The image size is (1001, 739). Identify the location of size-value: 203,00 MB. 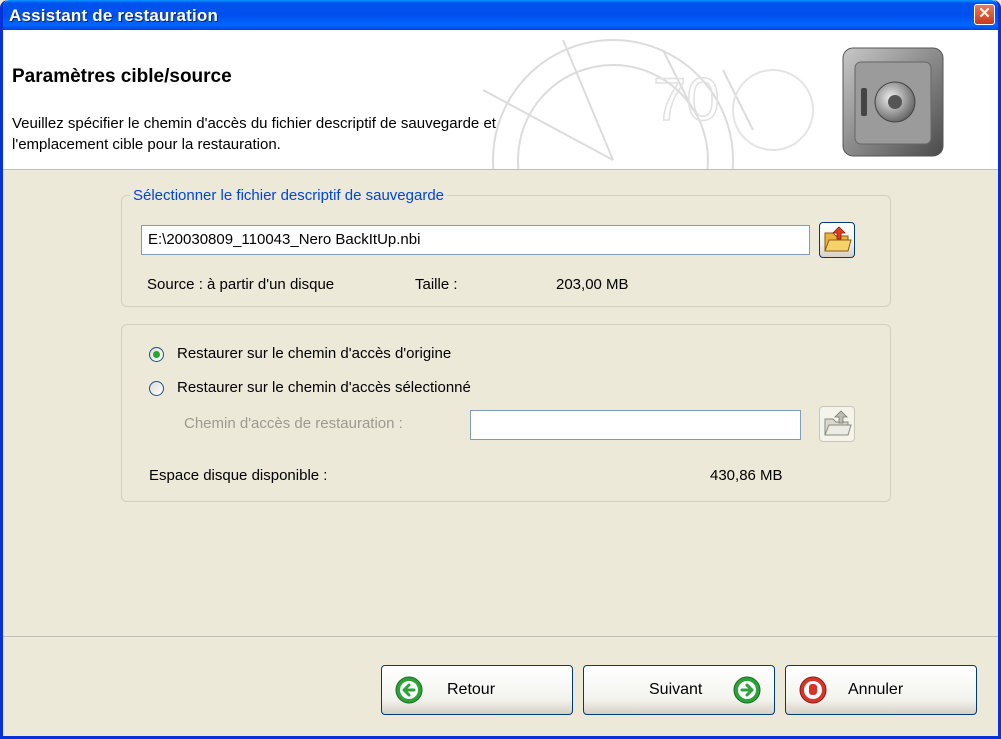
(592, 284).